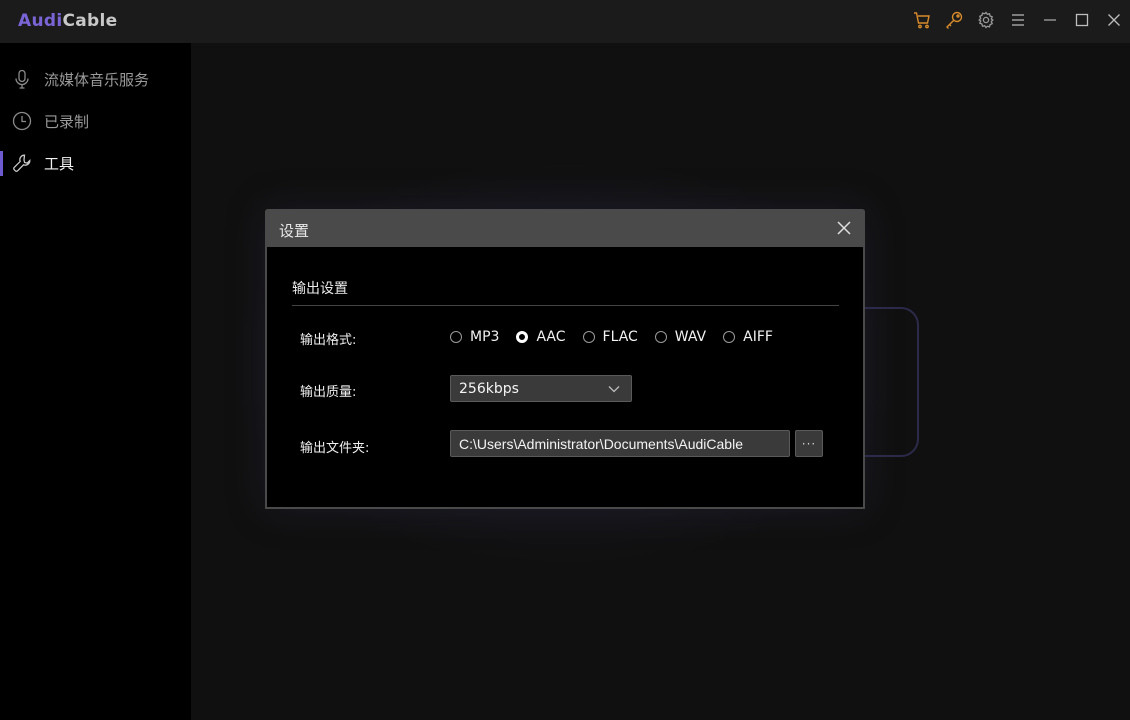 Image resolution: width=1130 pixels, height=720 pixels. What do you see at coordinates (614, 389) in the screenshot?
I see `chevron-down-icon` at bounding box center [614, 389].